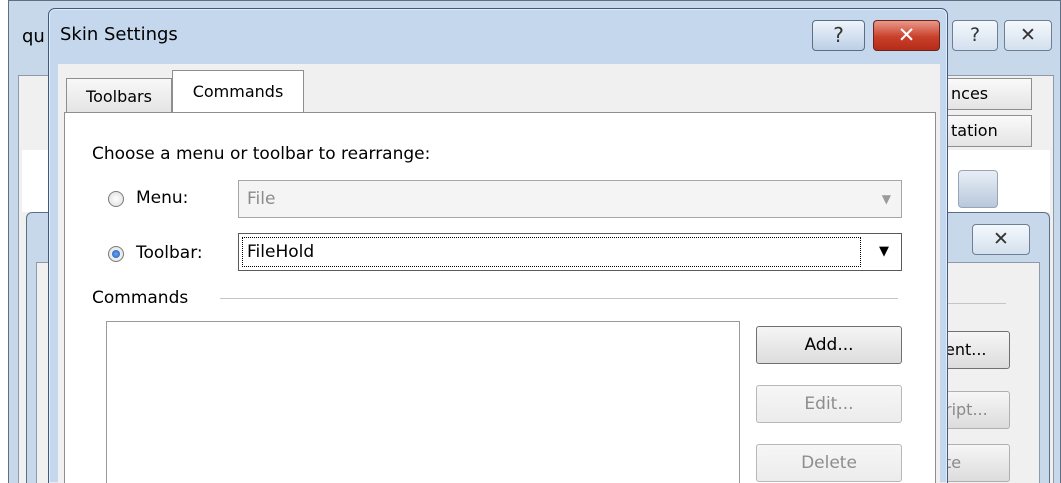 The image size is (1061, 483). Describe the element at coordinates (989, 131) in the screenshot. I see `background-tab-presentation: tation` at that location.